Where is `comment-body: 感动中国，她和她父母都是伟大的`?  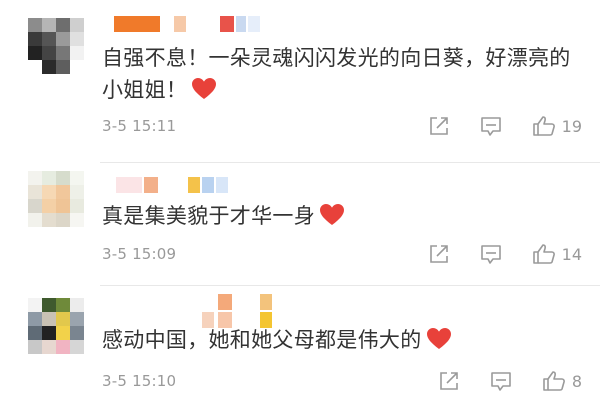
comment-body: 感动中国，她和她父母都是伟大的 is located at coordinates (262, 340).